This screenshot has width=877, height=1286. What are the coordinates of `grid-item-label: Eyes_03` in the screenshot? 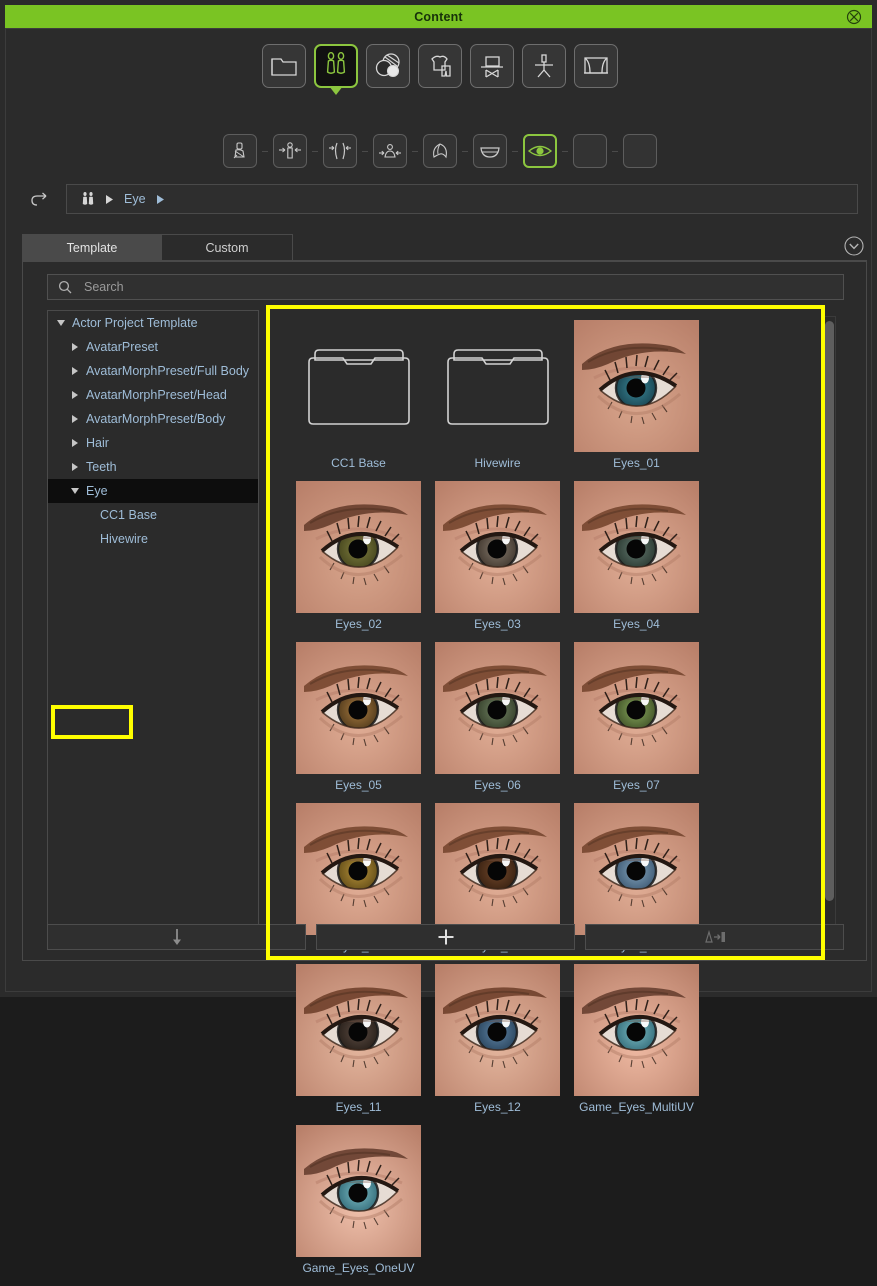 It's located at (497, 624).